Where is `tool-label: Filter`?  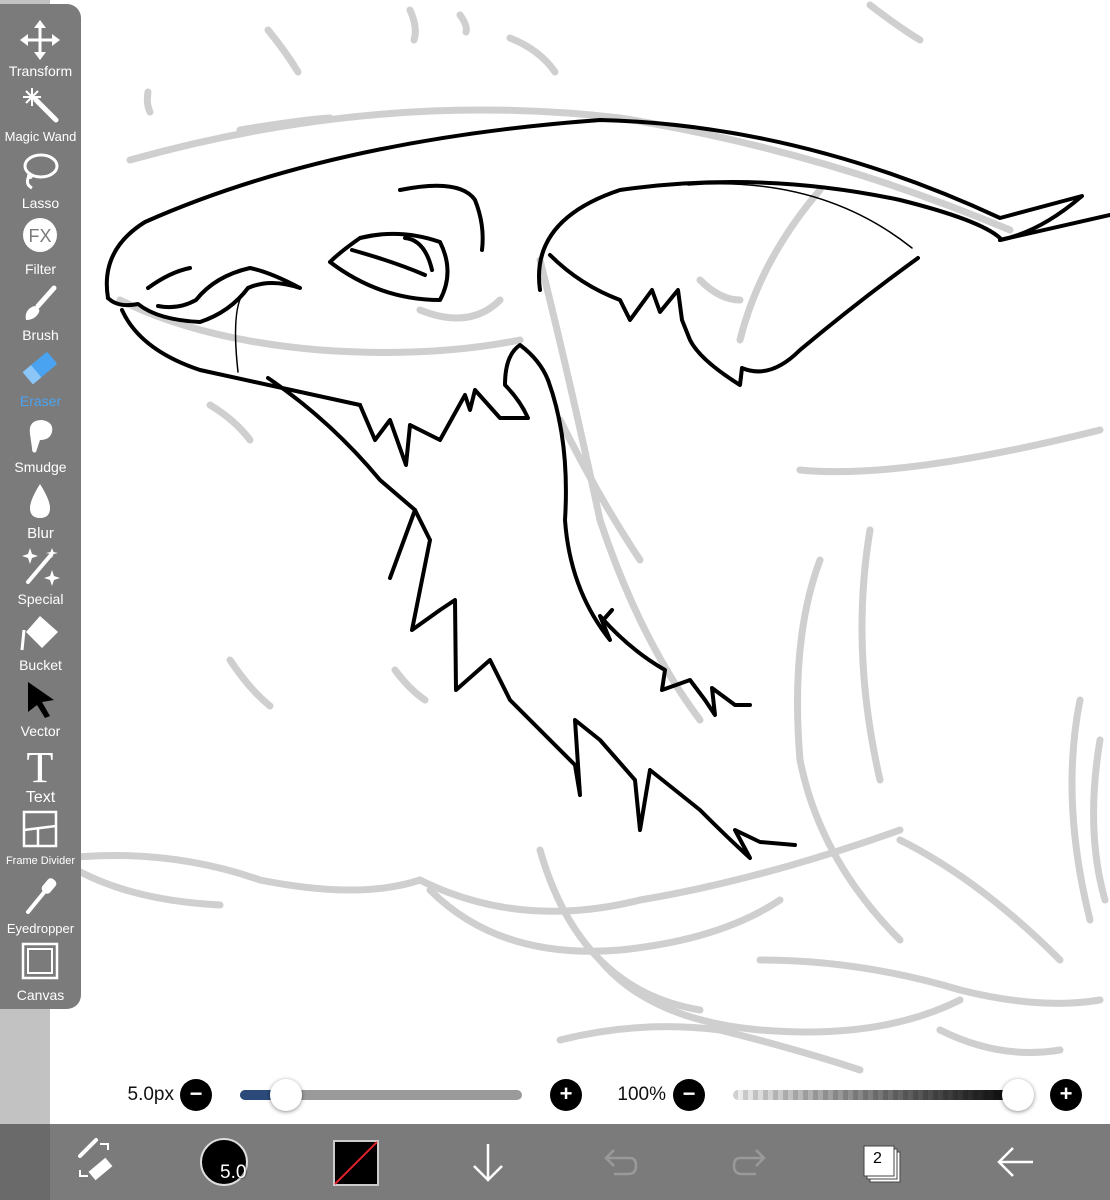 tool-label: Filter is located at coordinates (40, 269).